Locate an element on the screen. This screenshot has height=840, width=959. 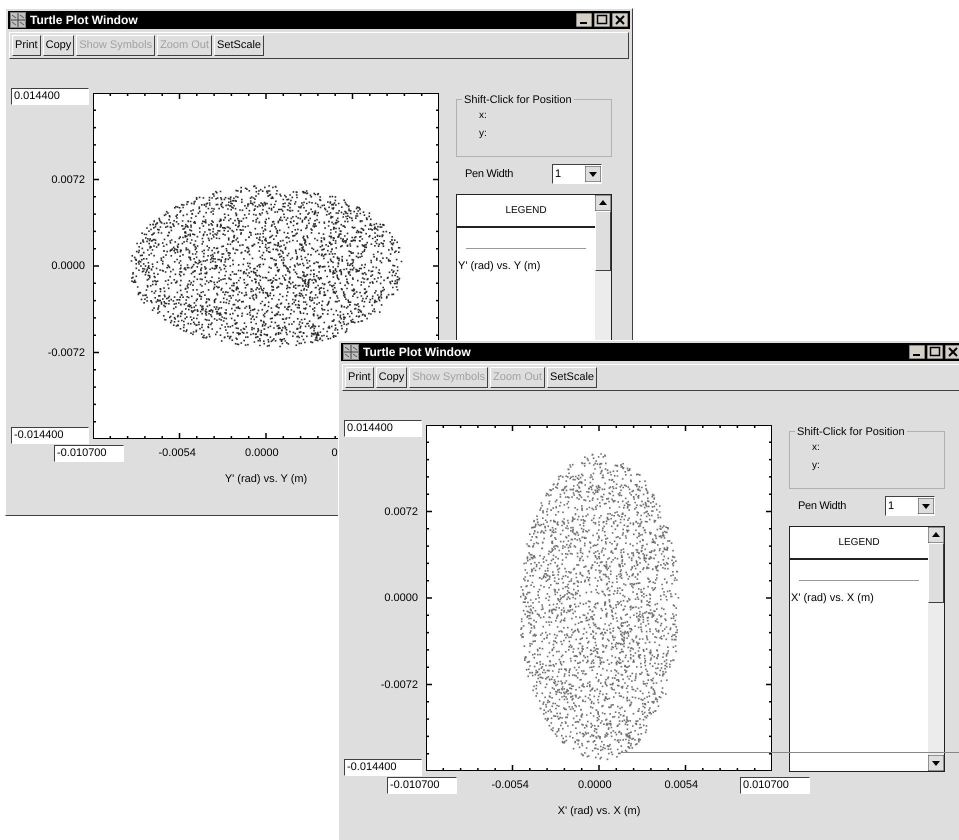
axis-title: Y' (rad) vs. Y (m) is located at coordinates (266, 479).